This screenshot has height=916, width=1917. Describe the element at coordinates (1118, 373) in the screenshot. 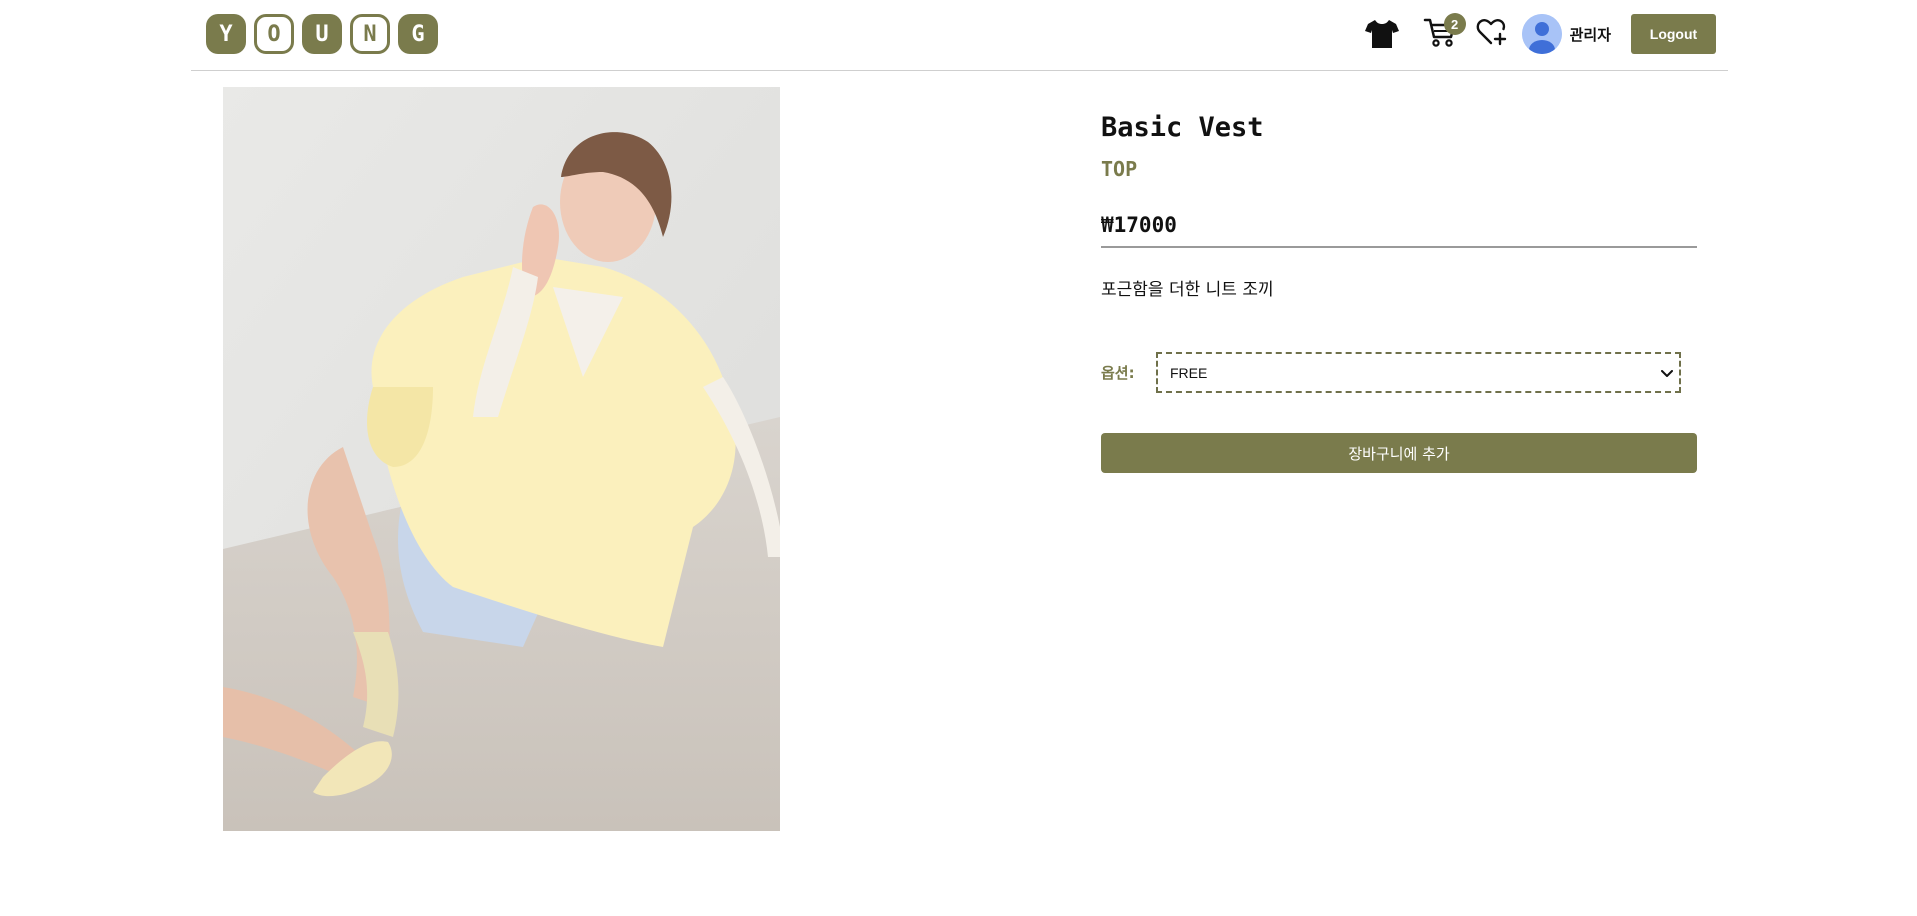

I see `option-label: 옵션:` at that location.